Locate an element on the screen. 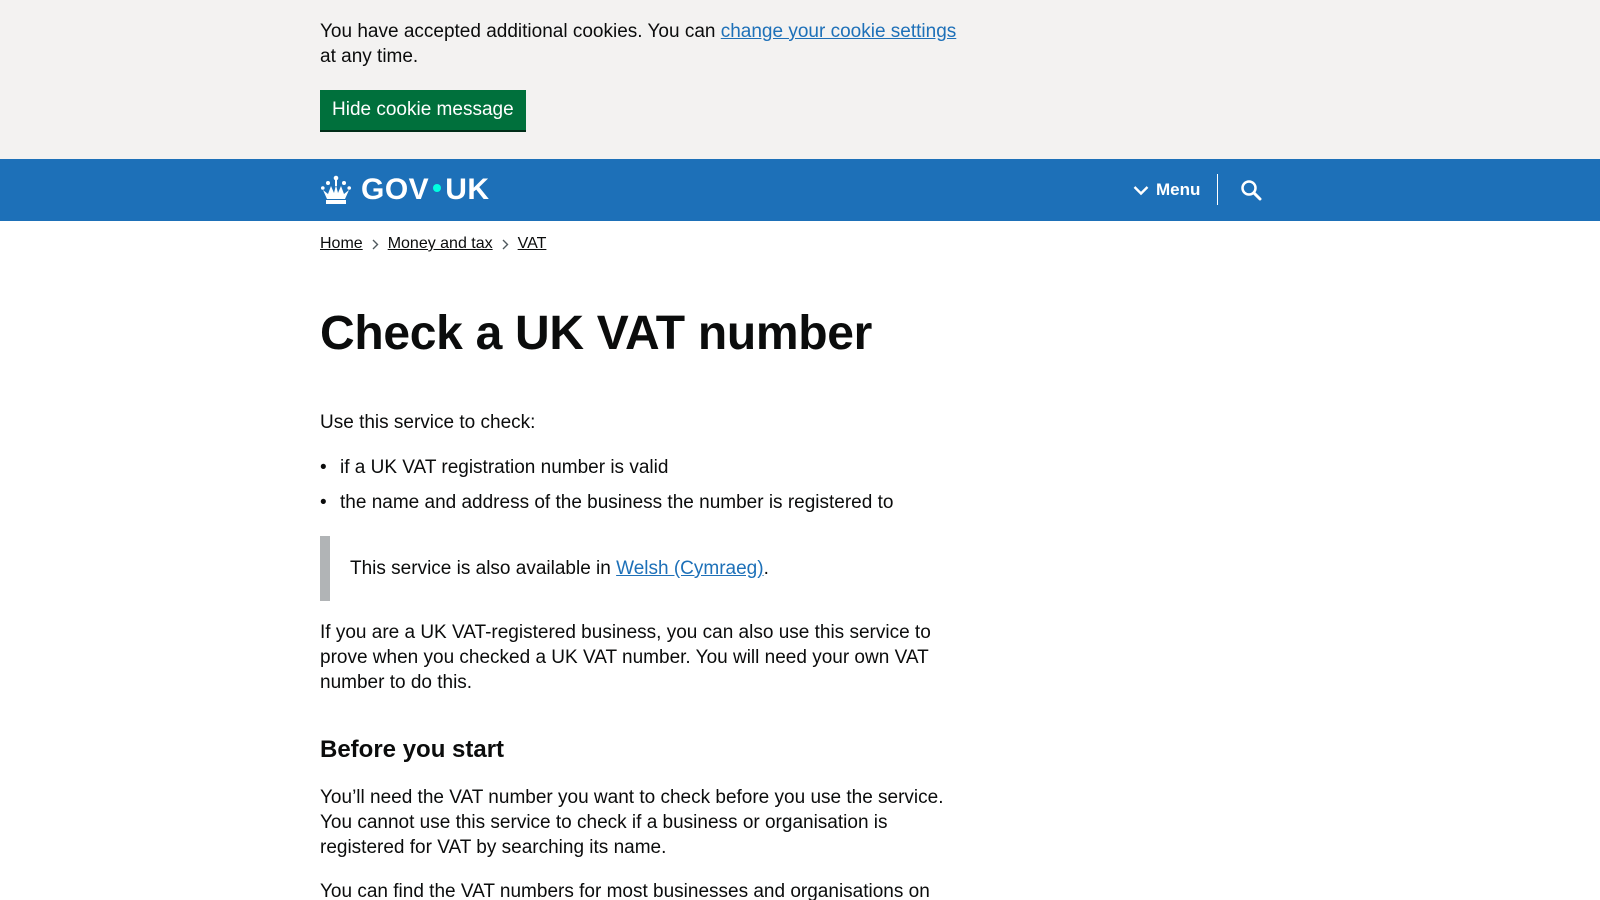 Image resolution: width=1600 pixels, height=900 pixels. cookie-message-text-end: at any time. is located at coordinates (369, 56).